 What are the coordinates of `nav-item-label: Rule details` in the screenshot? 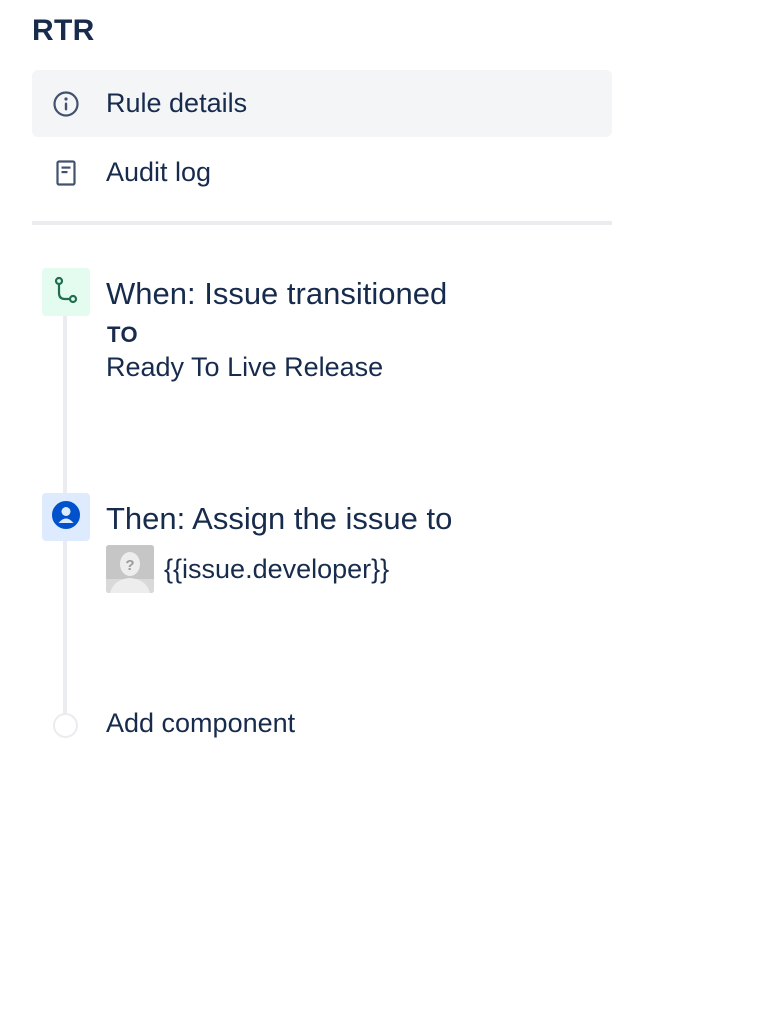 It's located at (177, 103).